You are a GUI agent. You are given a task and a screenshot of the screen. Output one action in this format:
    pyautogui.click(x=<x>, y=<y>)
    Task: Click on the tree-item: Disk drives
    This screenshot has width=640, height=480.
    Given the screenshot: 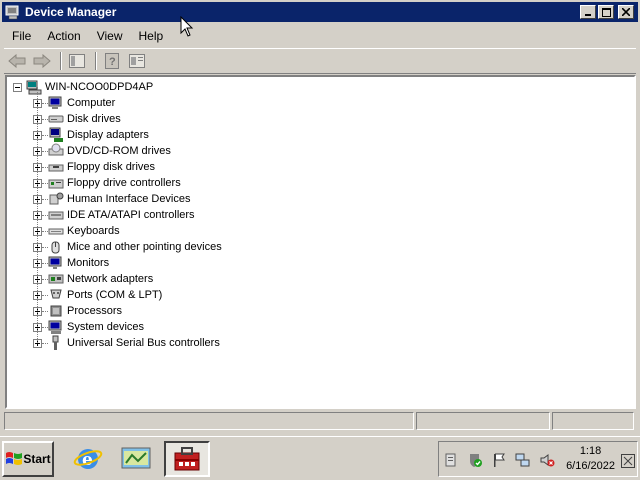 What is the action you would take?
    pyautogui.click(x=77, y=119)
    